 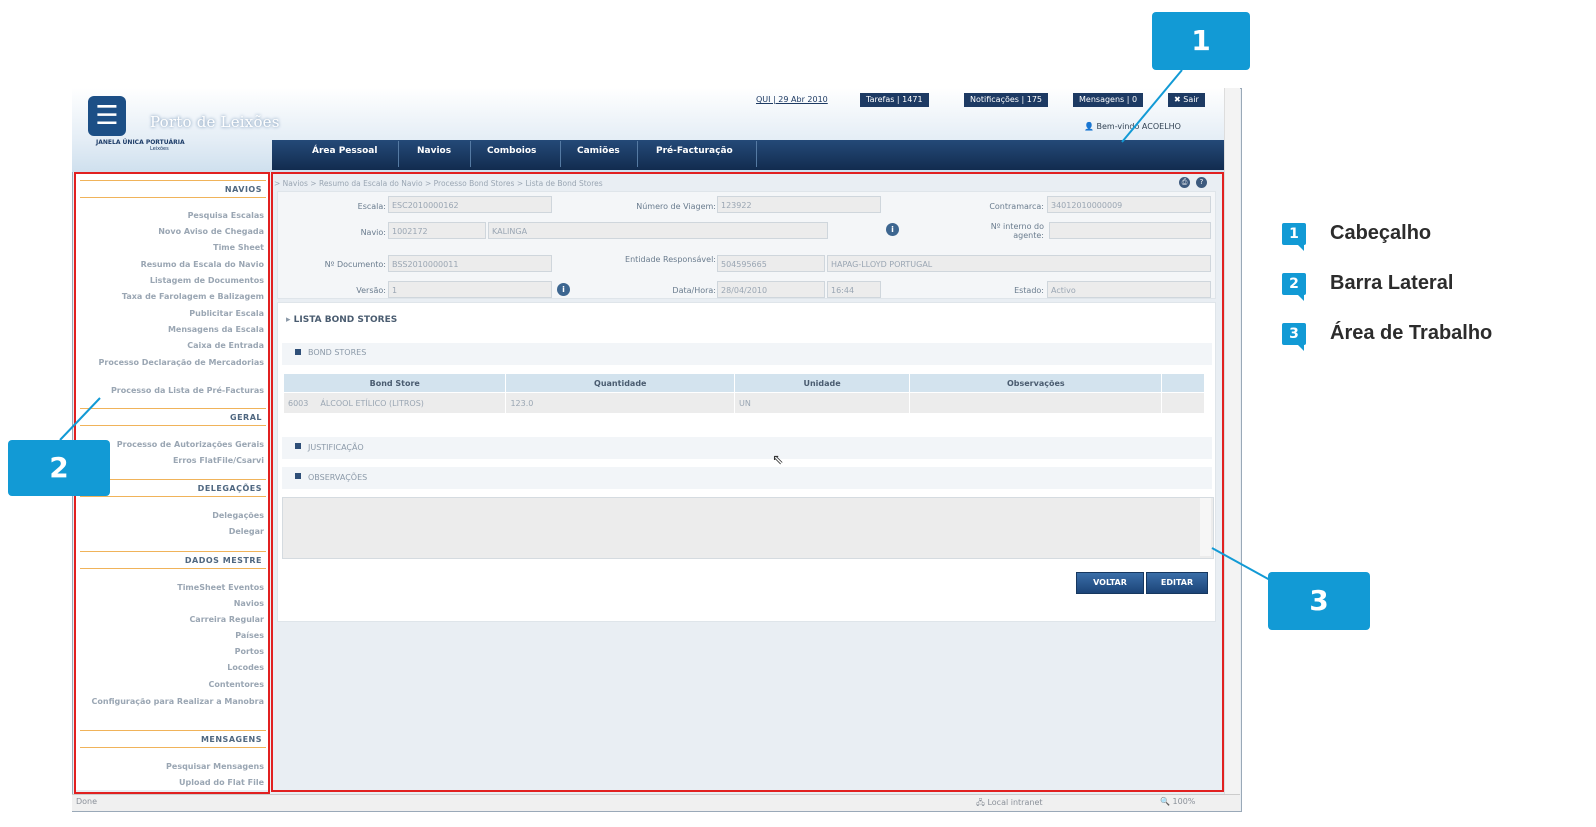 I want to click on legend-3-label: Área de Trabalho, so click(x=1411, y=333).